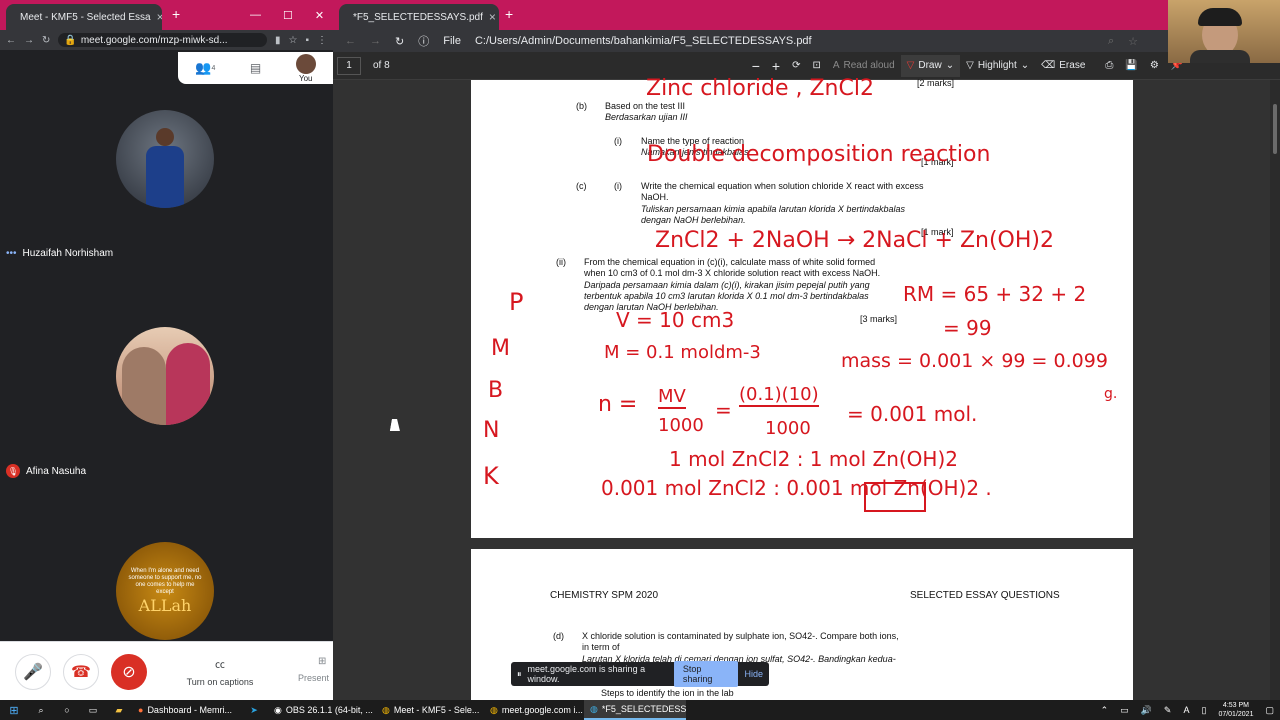  I want to click on captions-button: ㏄ Turn on captions, so click(220, 671).